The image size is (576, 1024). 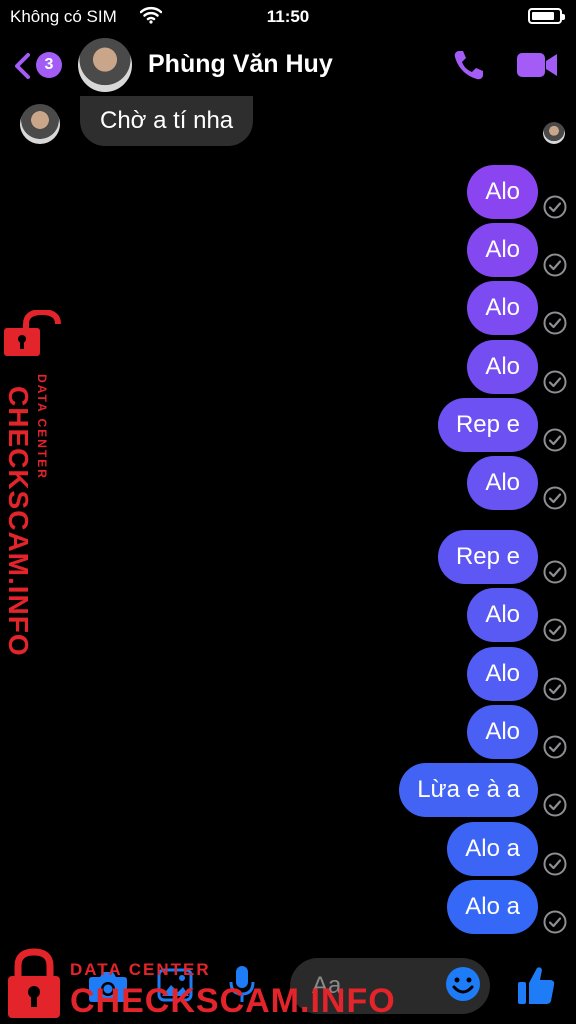 What do you see at coordinates (537, 65) in the screenshot?
I see `video-call-icon` at bounding box center [537, 65].